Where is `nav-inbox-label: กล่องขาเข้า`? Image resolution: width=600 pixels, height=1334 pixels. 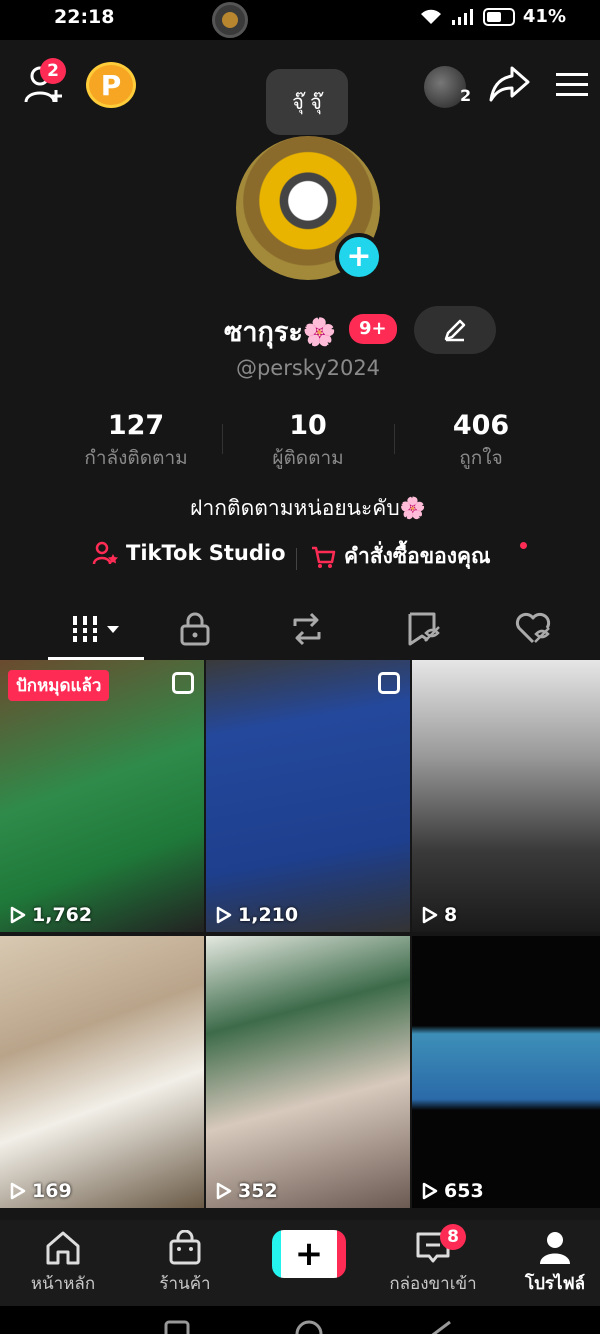 nav-inbox-label: กล่องขาเข้า is located at coordinates (433, 1284).